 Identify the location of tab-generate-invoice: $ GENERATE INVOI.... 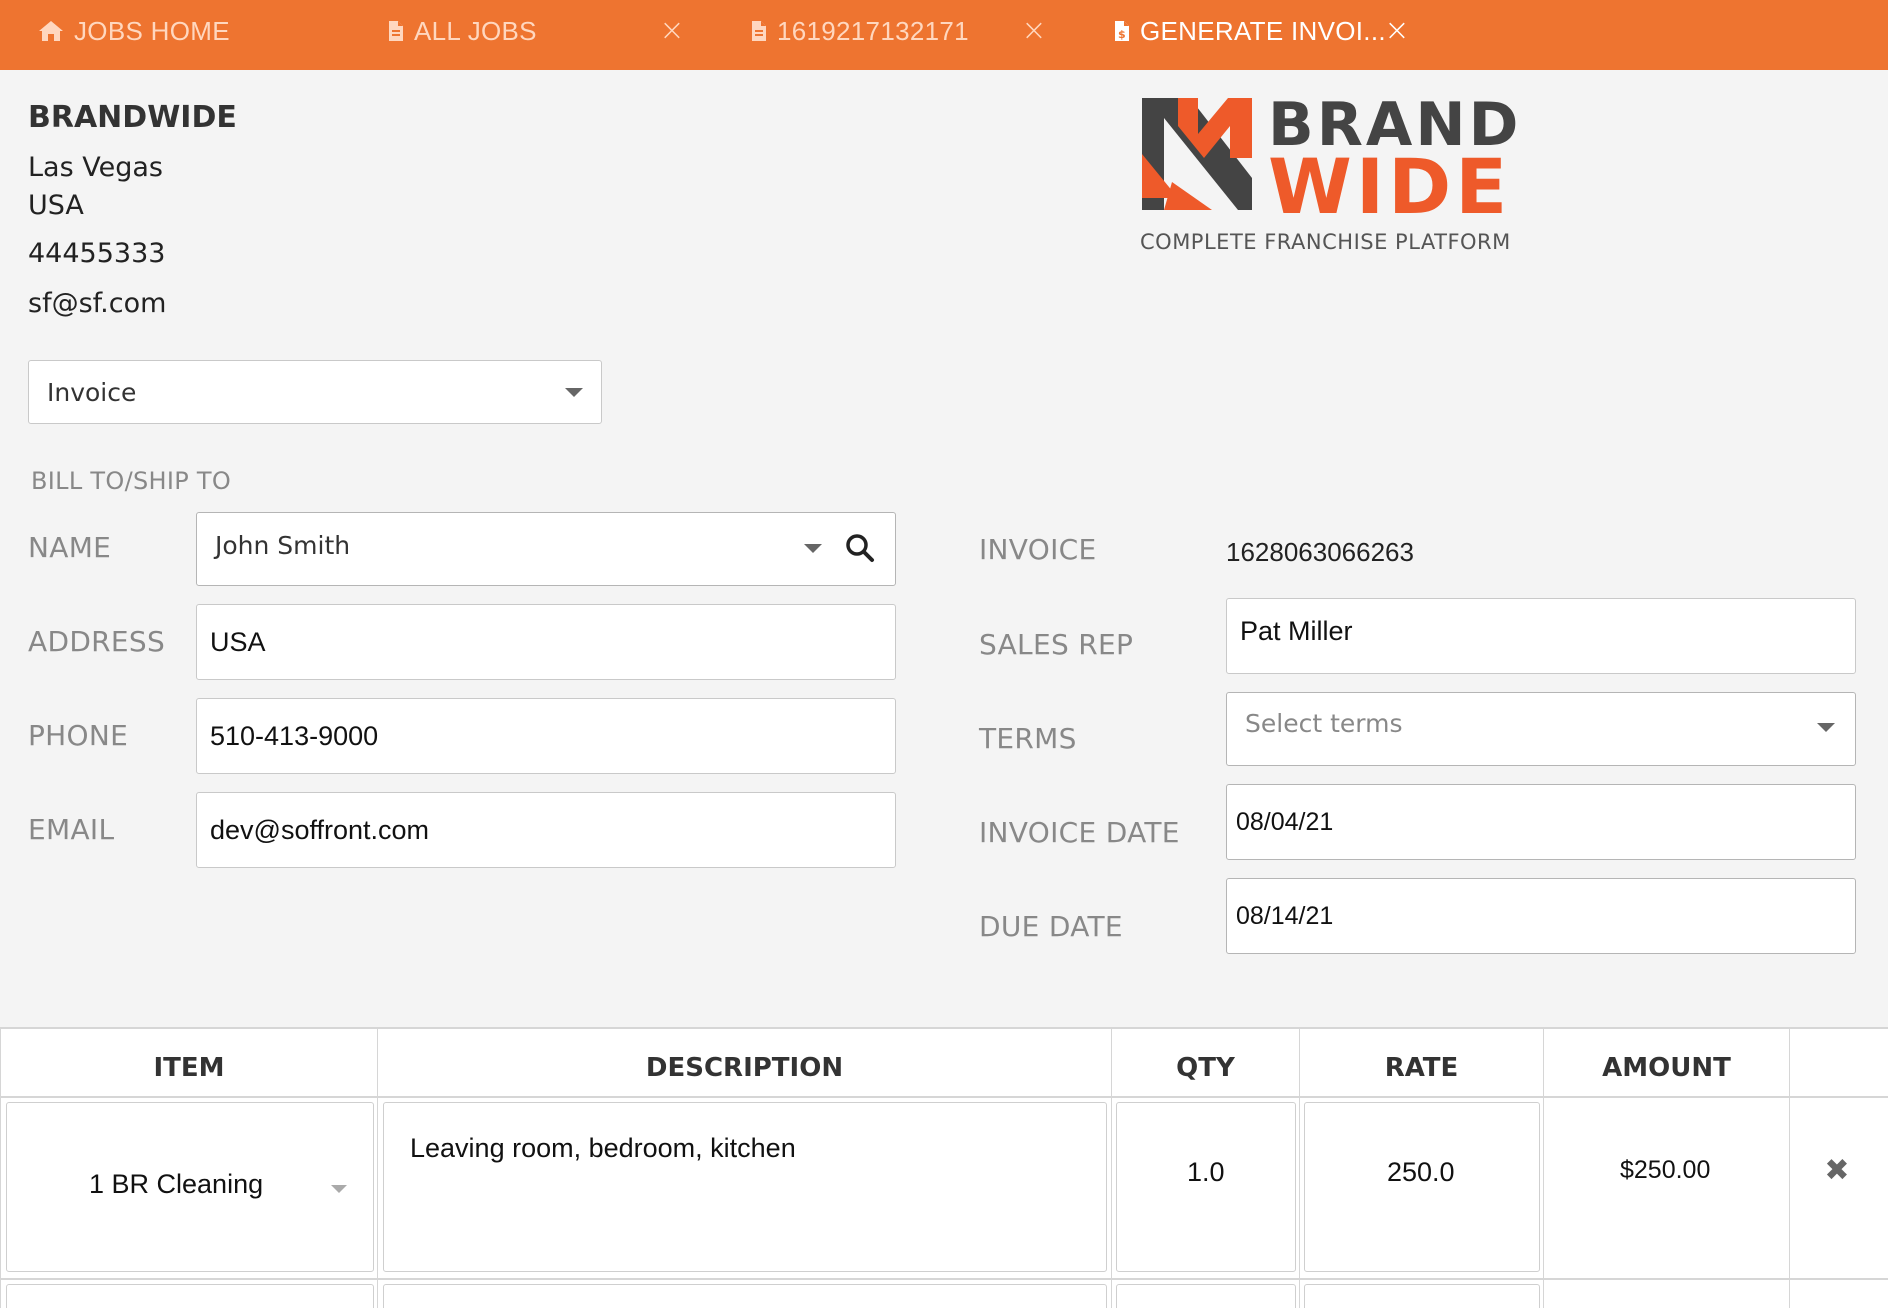
(1250, 31).